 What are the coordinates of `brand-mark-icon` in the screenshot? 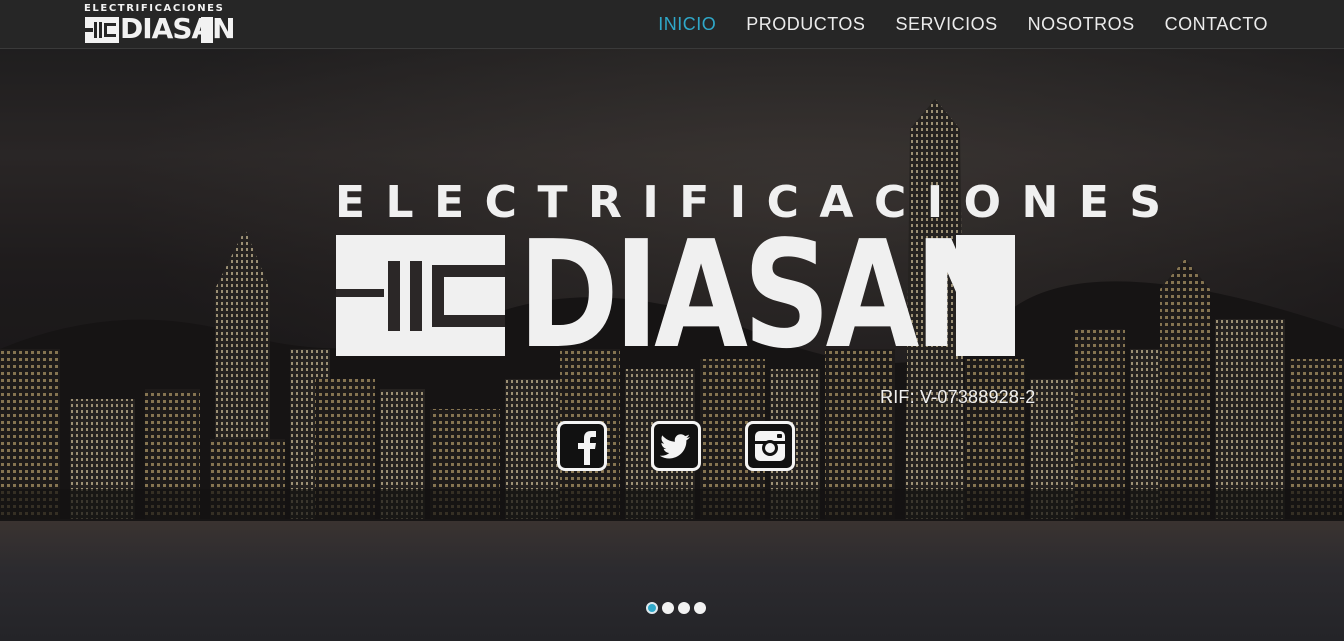 It's located at (100, 30).